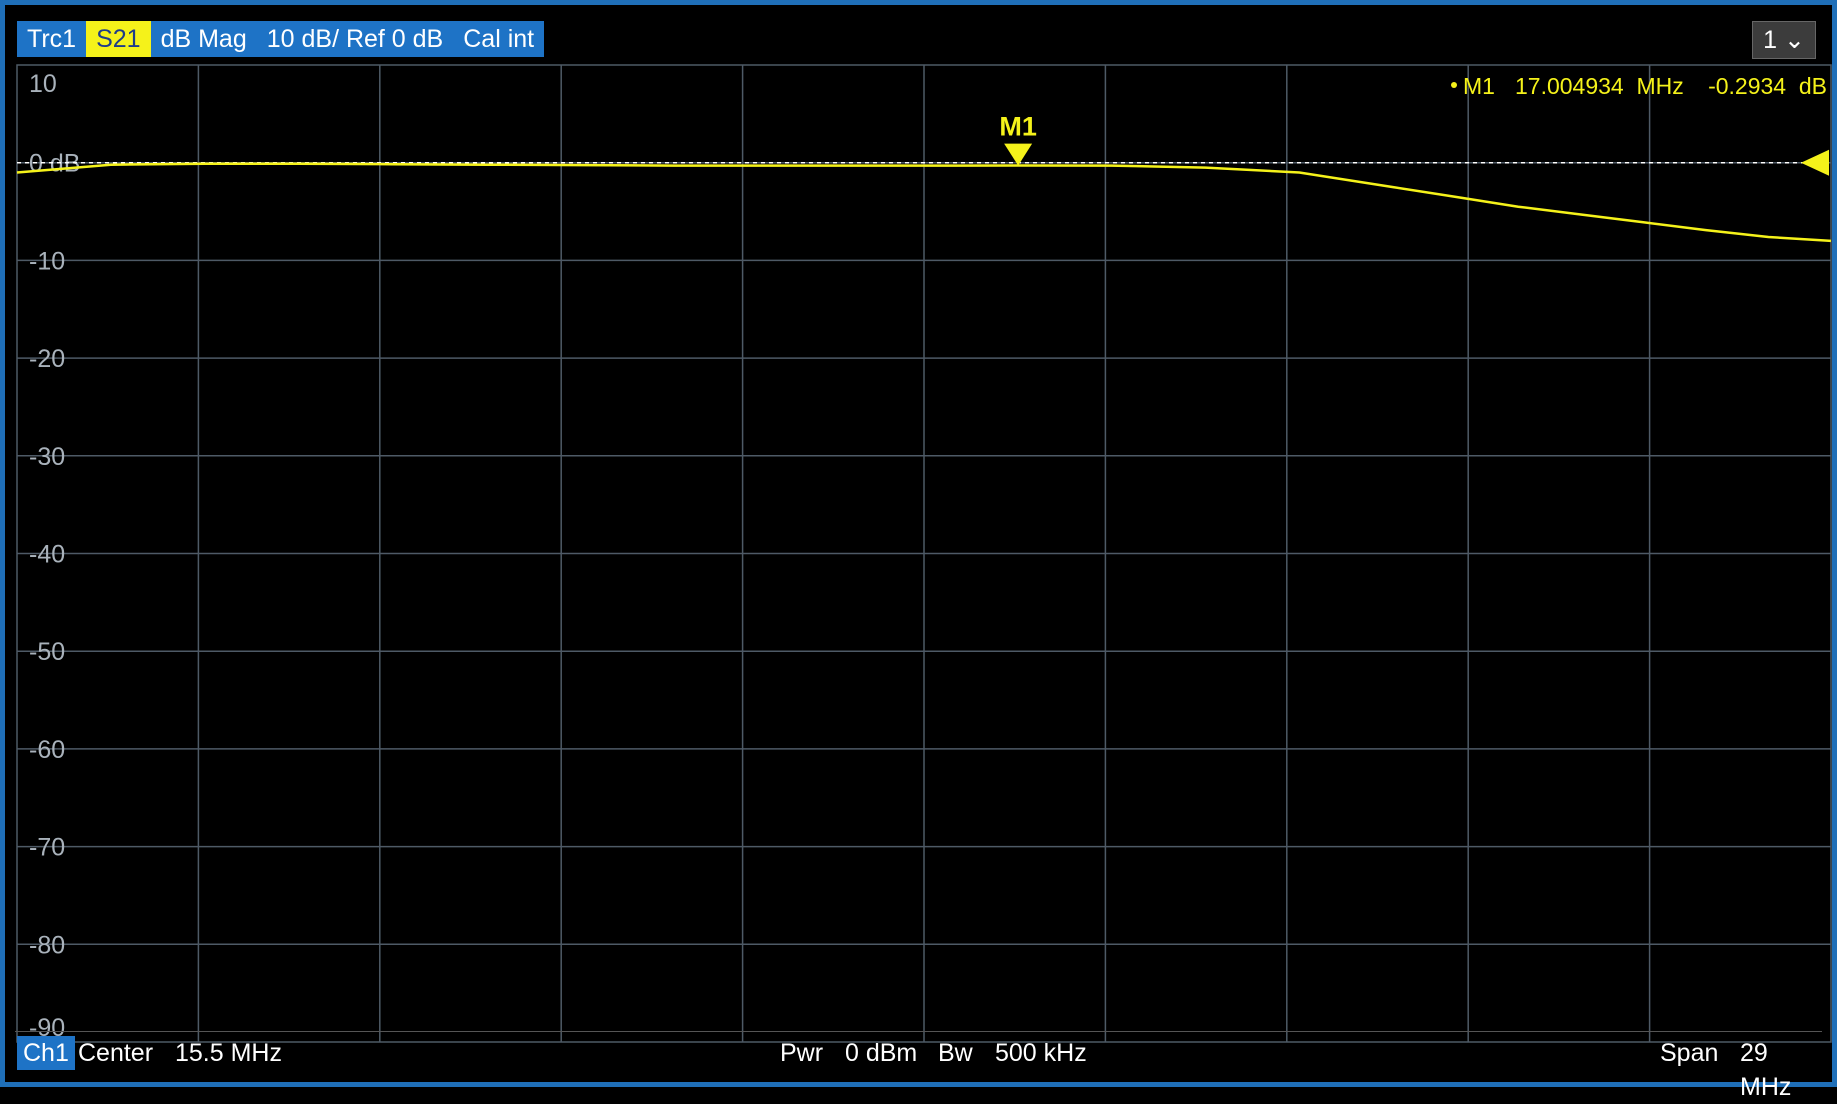  What do you see at coordinates (1454, 85) in the screenshot?
I see `marker-readout-dot` at bounding box center [1454, 85].